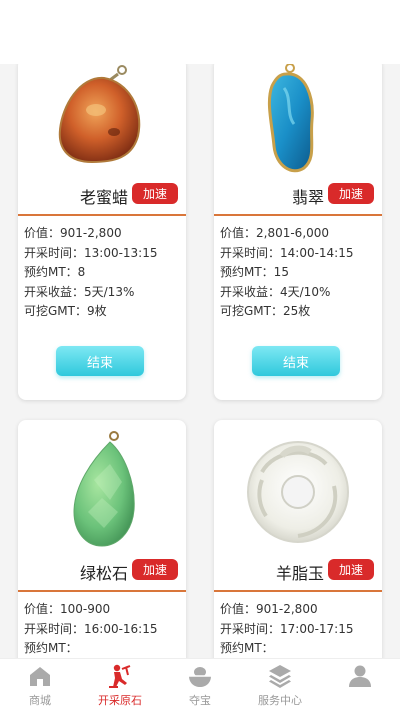  I want to click on tab-label: 商城, so click(40, 700).